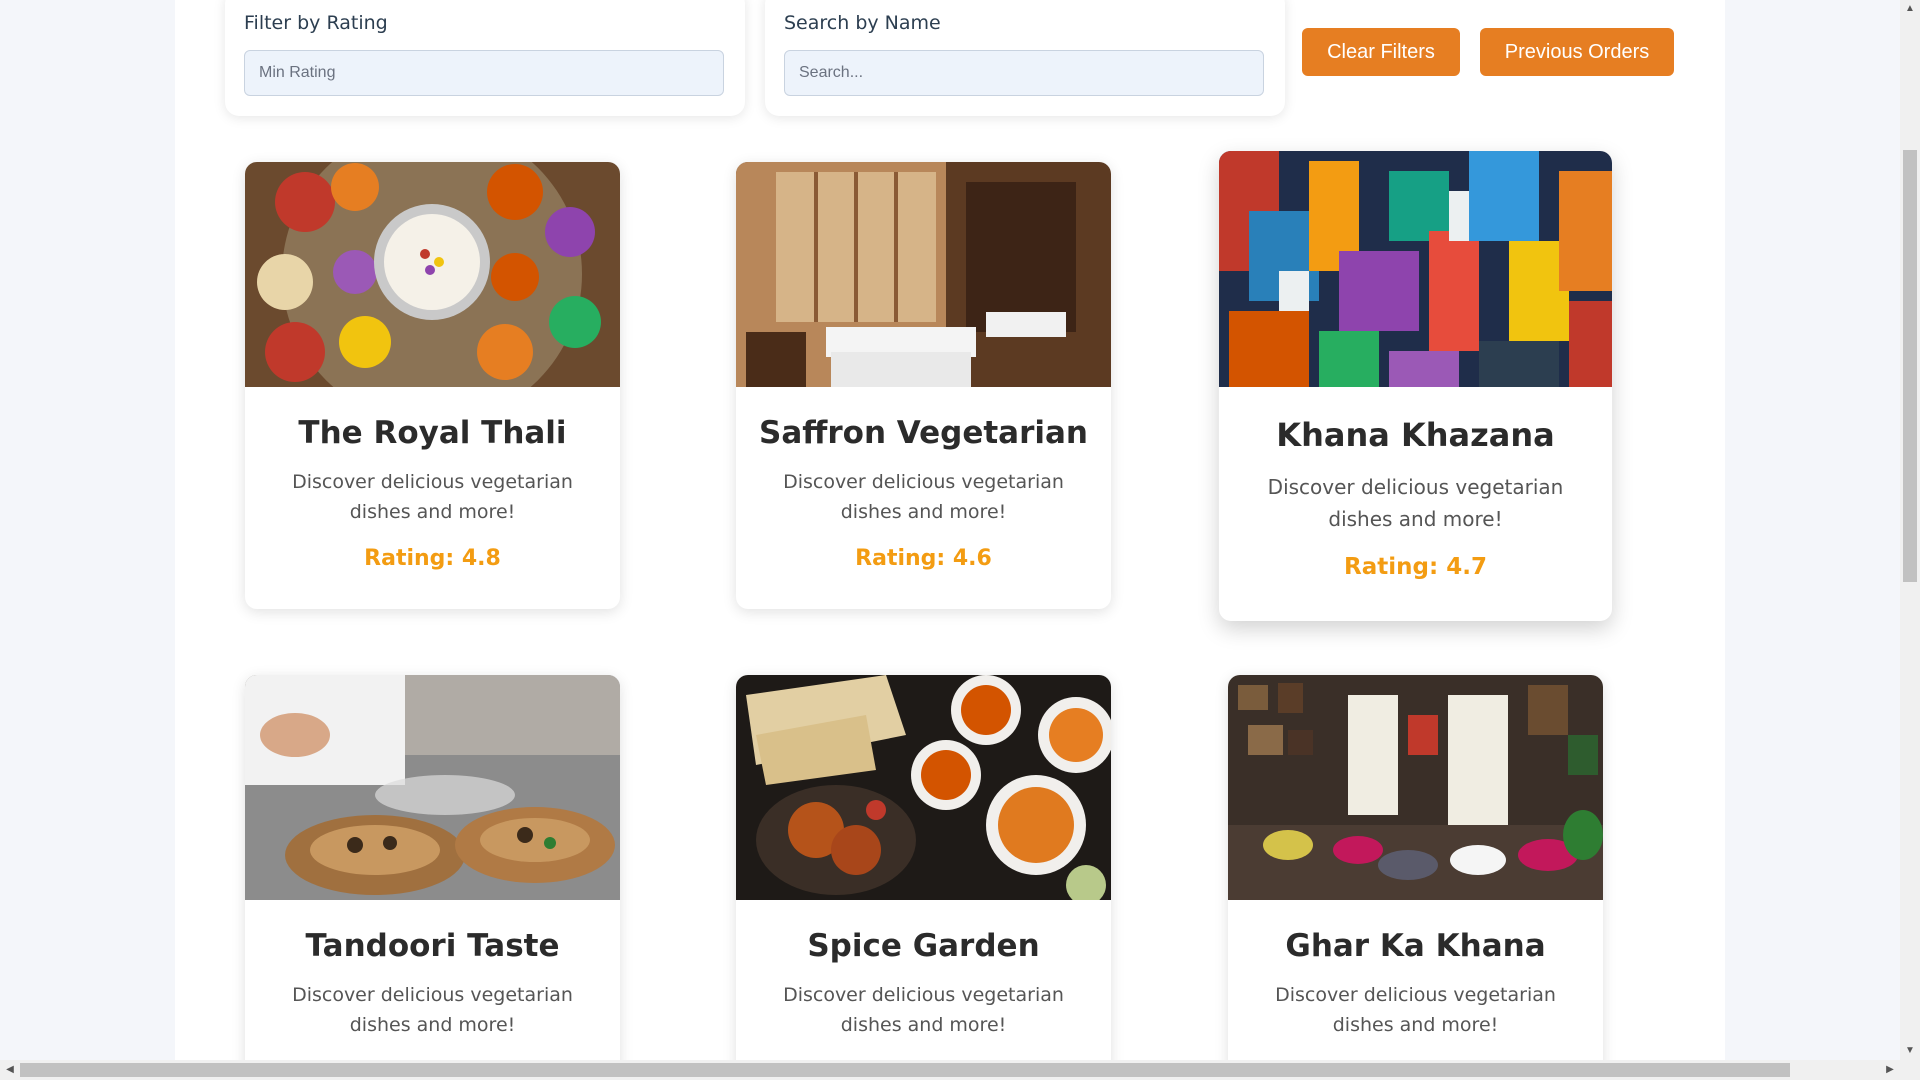  I want to click on search-input, so click(1024, 73).